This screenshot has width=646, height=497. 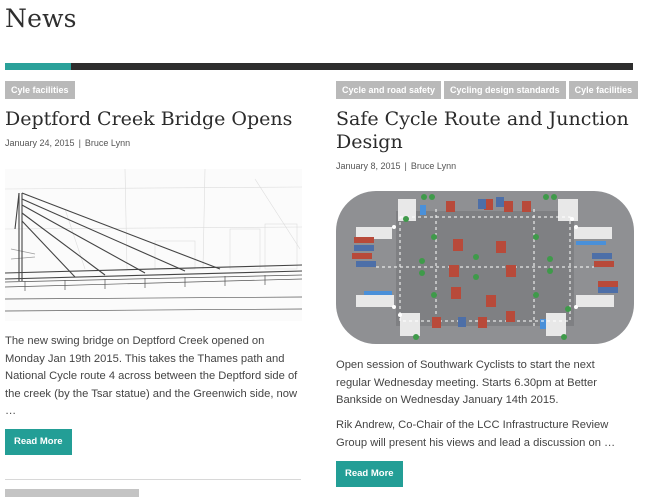 I want to click on next-post-tag, so click(x=72, y=493).